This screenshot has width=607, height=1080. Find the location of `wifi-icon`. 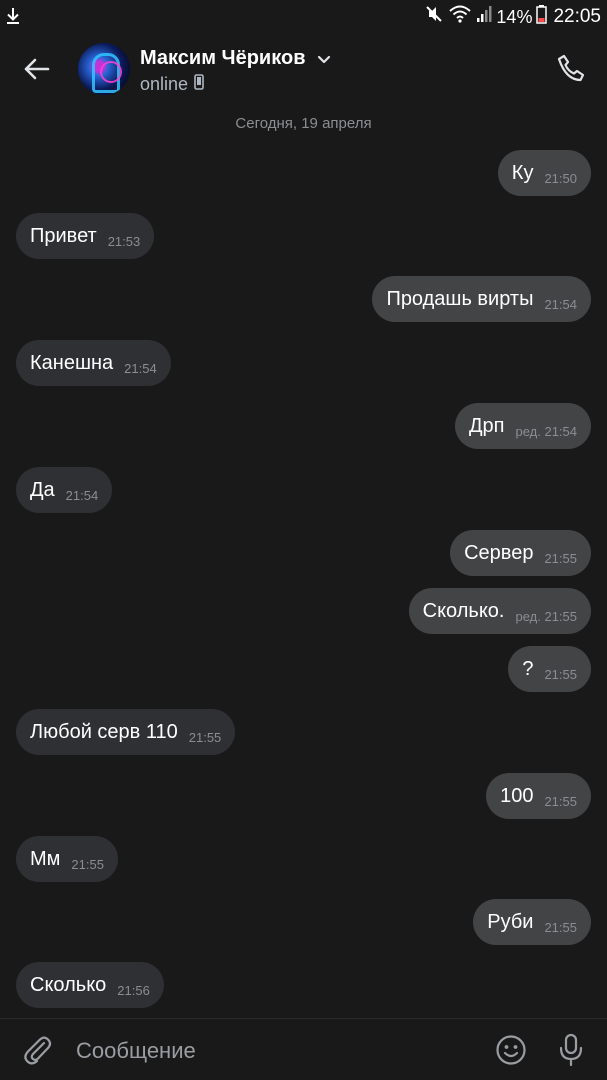

wifi-icon is located at coordinates (460, 17).